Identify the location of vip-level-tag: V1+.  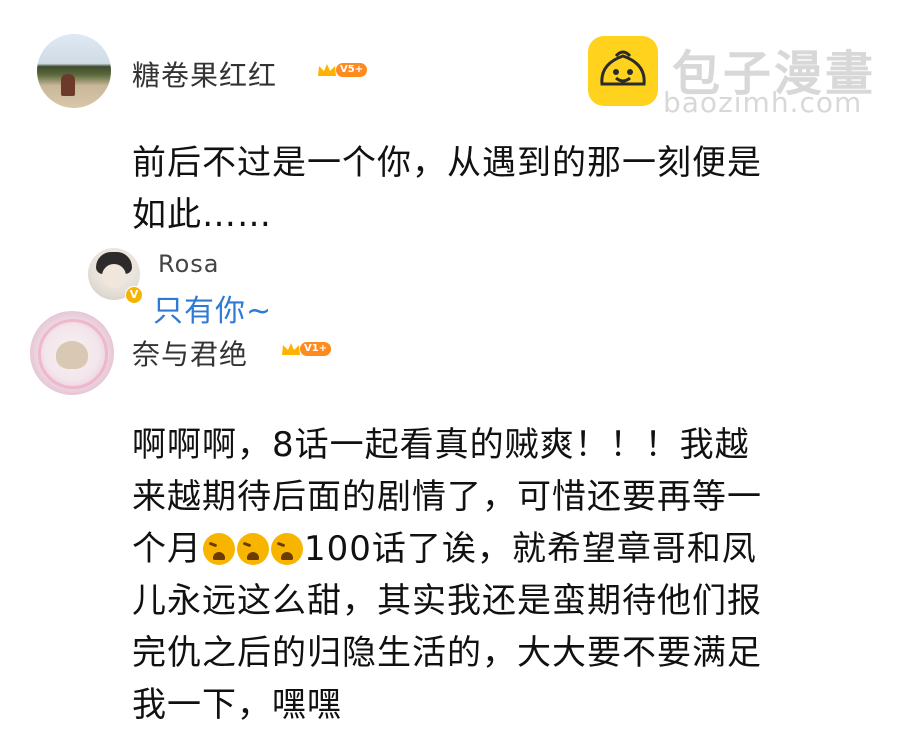
(316, 349).